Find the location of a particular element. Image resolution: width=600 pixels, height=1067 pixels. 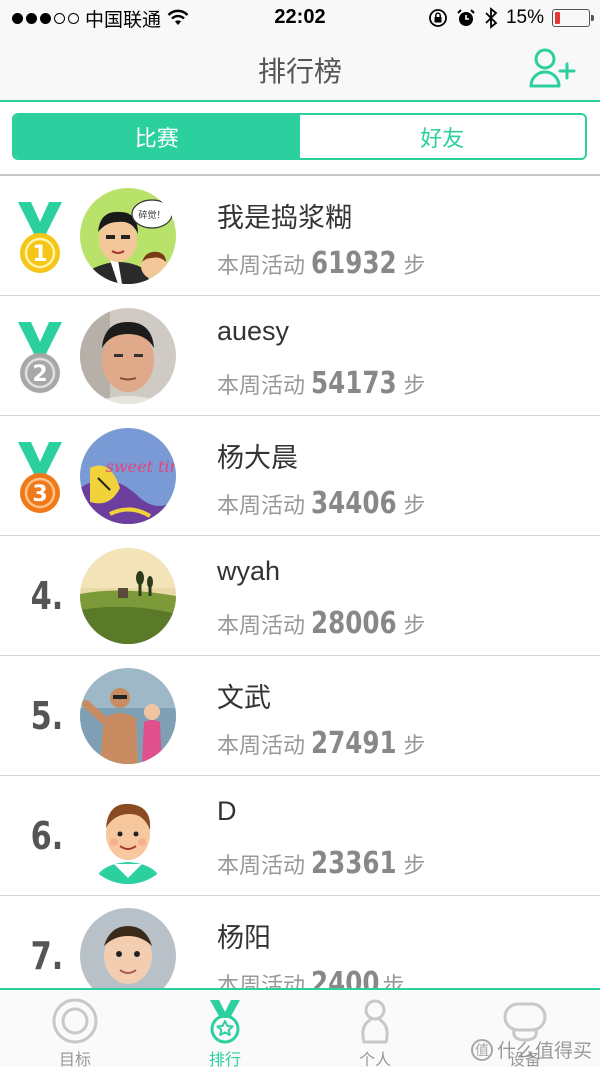

weekly-activity: 本周活动 23361 步 is located at coordinates (321, 863).